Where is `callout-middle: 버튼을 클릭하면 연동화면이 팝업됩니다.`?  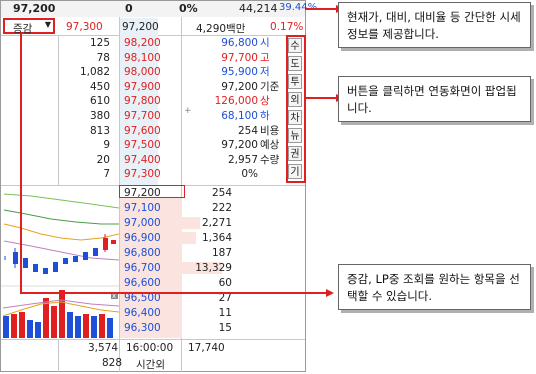
callout-middle: 버튼을 클릭하면 연동화면이 팝업됩니다. is located at coordinates (434, 99).